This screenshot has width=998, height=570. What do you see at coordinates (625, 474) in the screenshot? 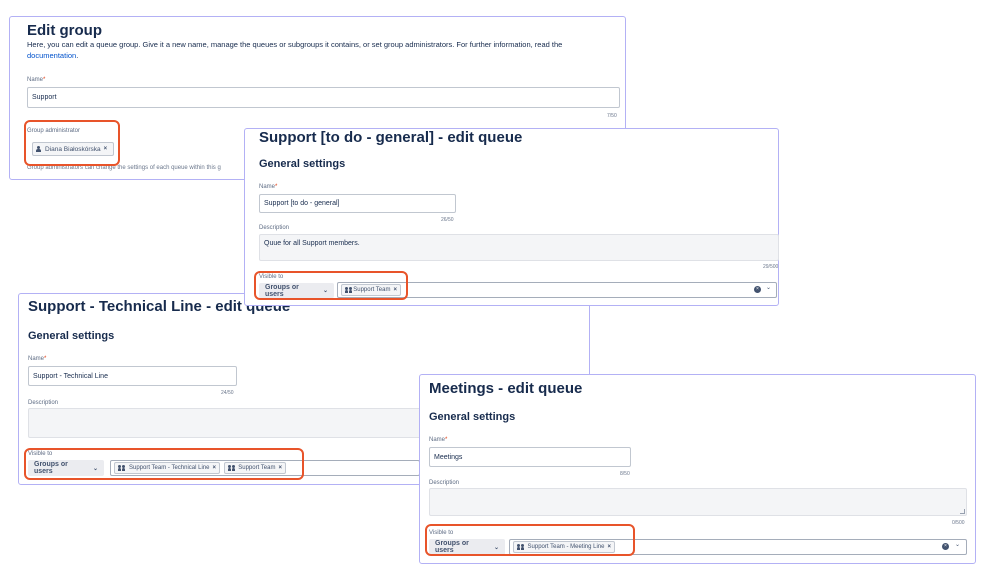
I see `meetings-name-count: 8/50` at bounding box center [625, 474].